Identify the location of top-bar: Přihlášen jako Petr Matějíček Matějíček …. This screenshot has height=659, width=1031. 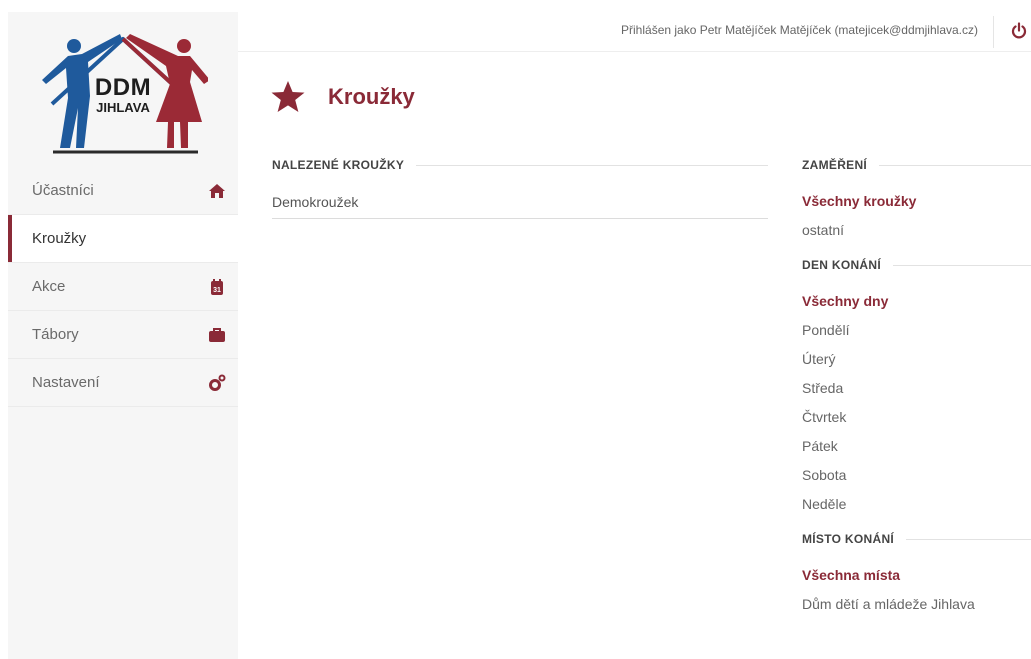
(634, 32).